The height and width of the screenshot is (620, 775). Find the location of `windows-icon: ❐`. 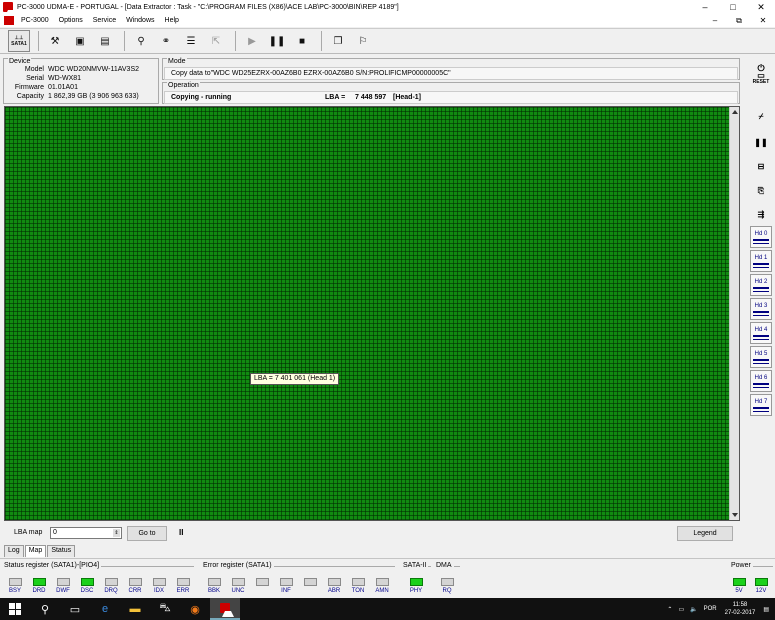

windows-icon: ❐ is located at coordinates (338, 41).